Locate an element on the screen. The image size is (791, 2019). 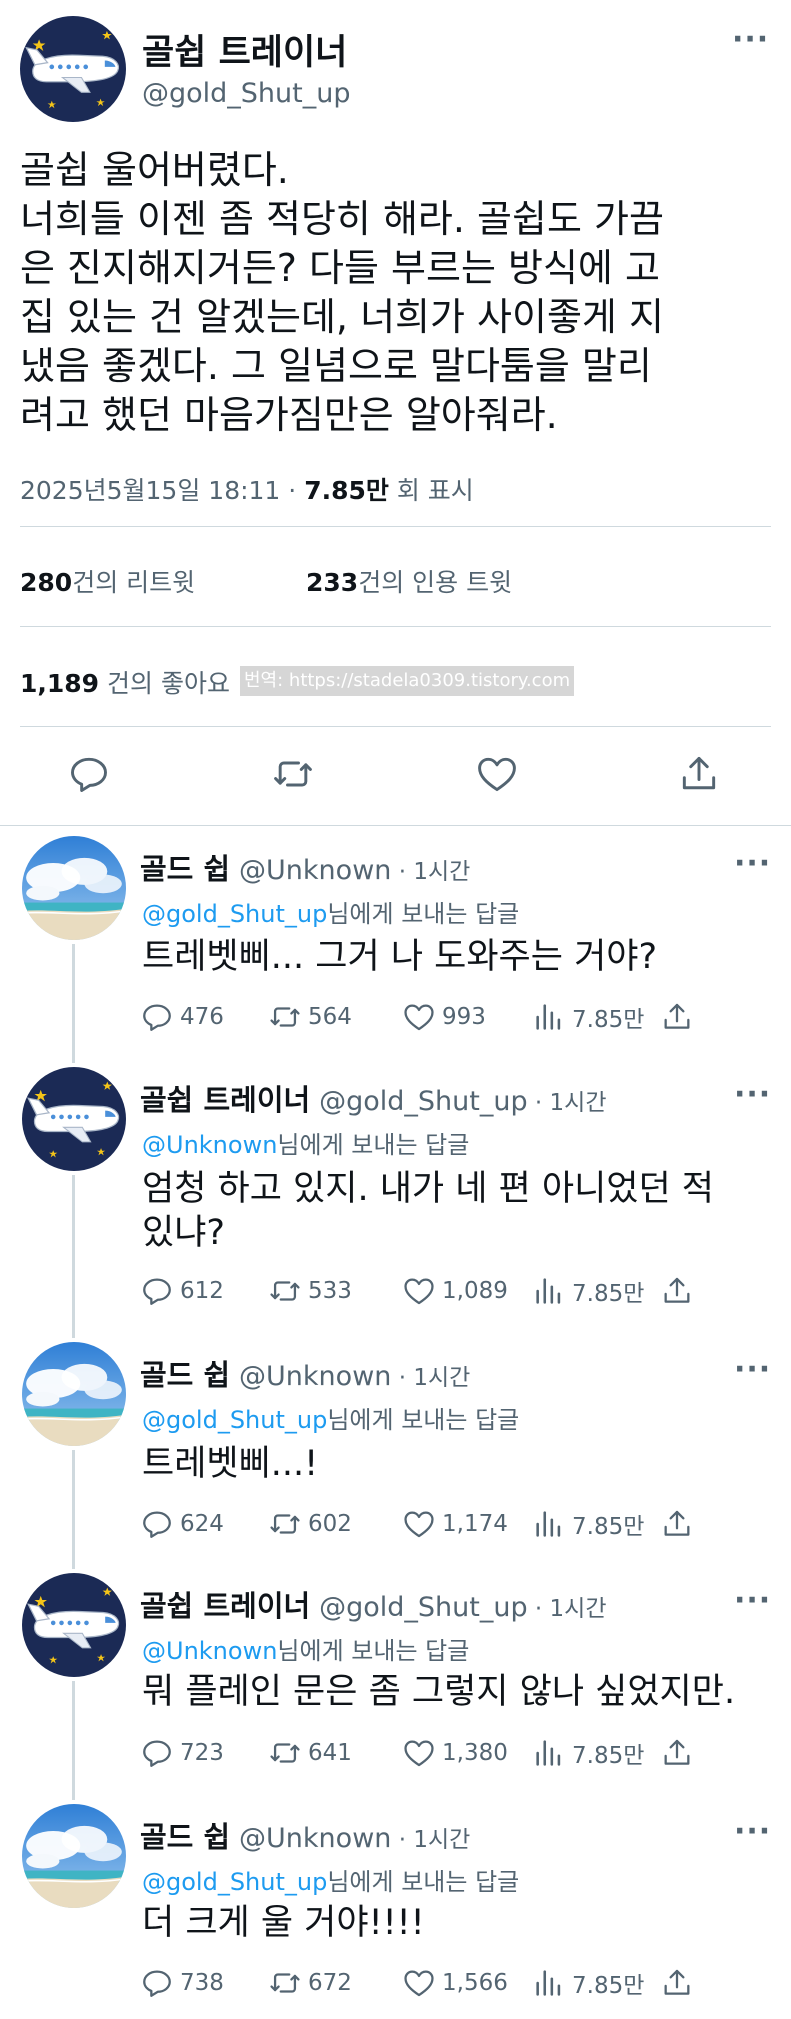
reply-header: 골드 쉽 @Unknown · 1시간 is located at coordinates (305, 867).